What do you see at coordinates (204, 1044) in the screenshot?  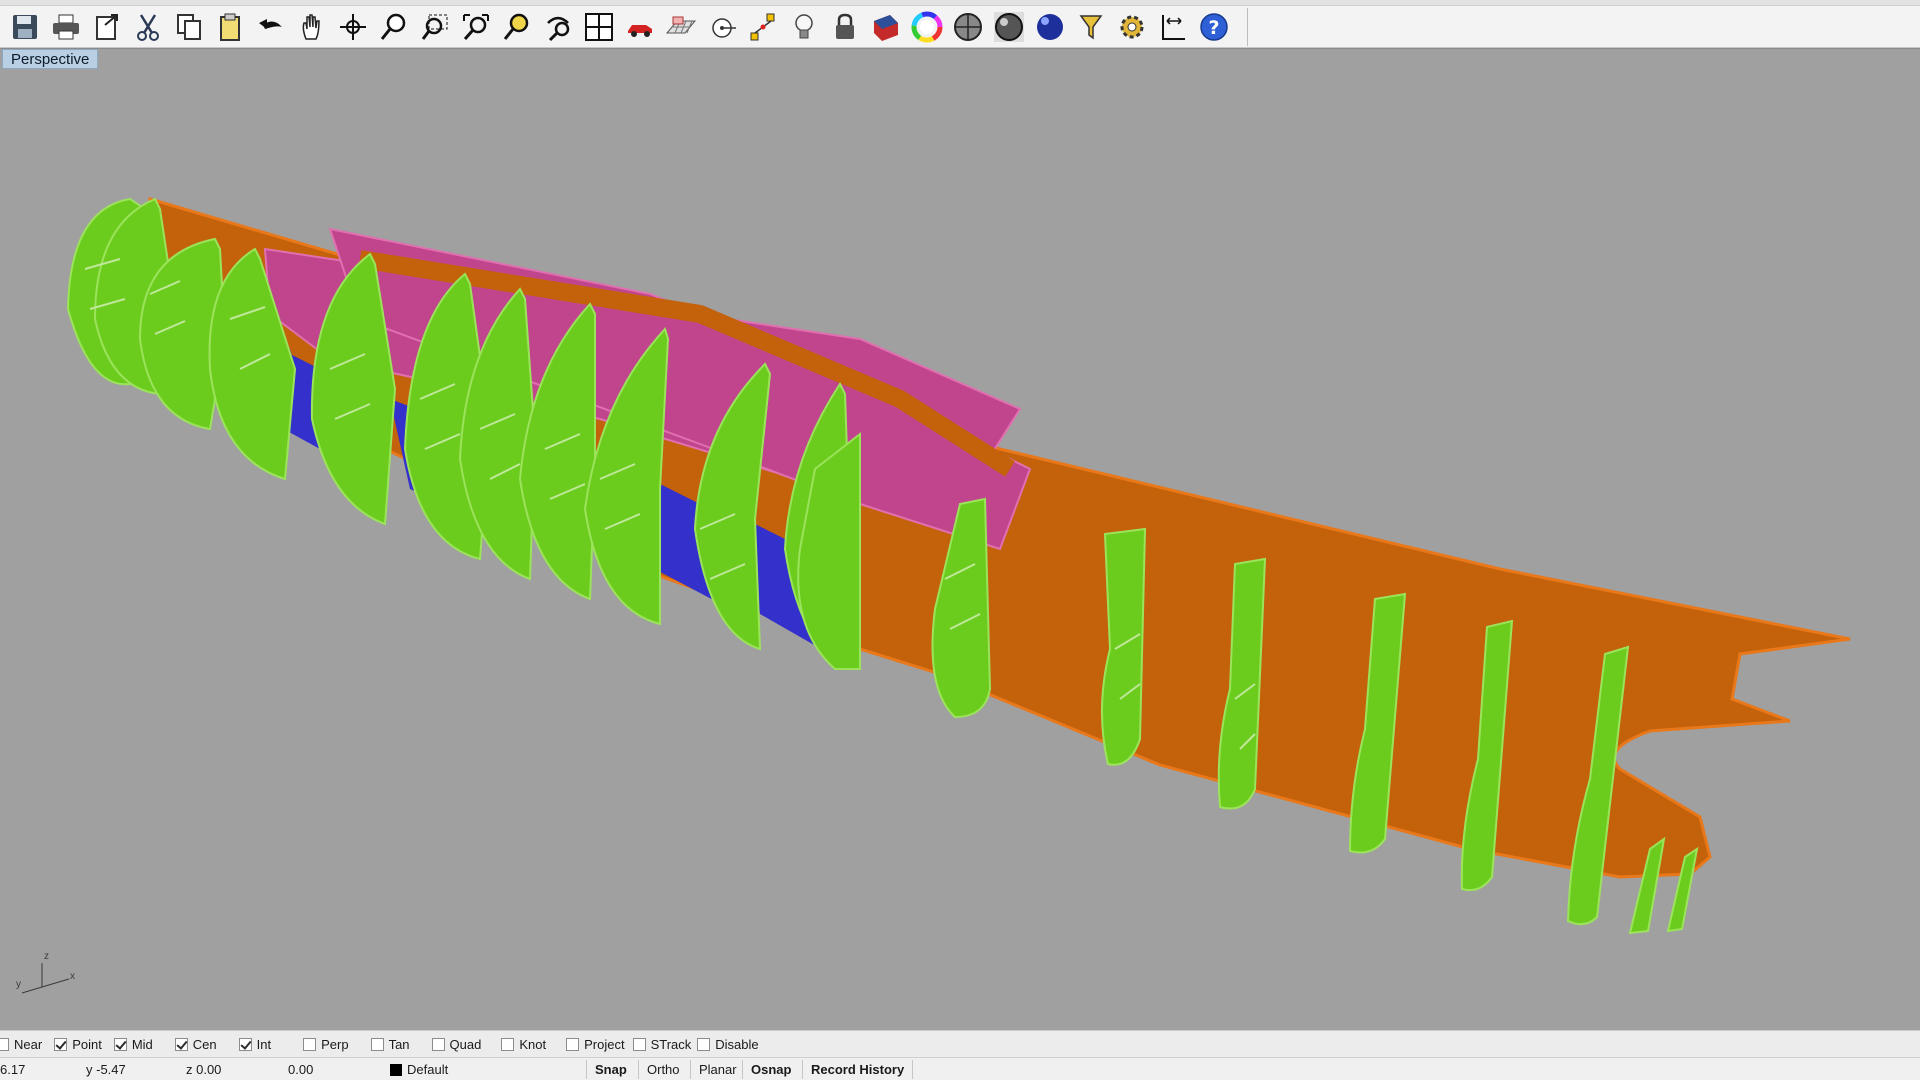 I see `osnap-cen-label: Cen` at bounding box center [204, 1044].